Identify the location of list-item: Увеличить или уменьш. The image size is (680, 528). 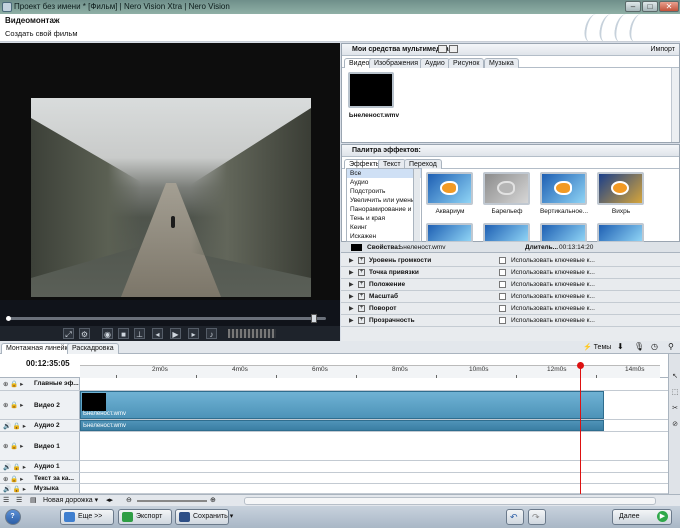
(384, 200).